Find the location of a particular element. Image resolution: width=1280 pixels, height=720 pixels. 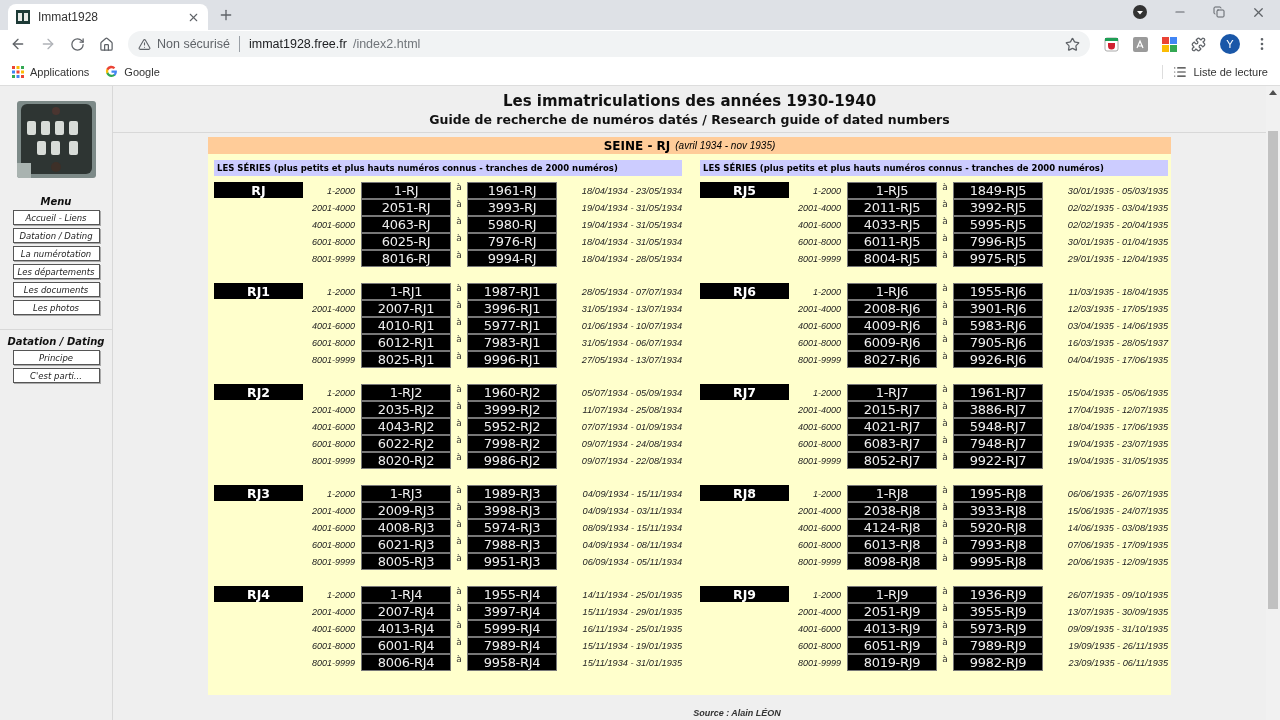

apps-grid-icon is located at coordinates (18, 71).